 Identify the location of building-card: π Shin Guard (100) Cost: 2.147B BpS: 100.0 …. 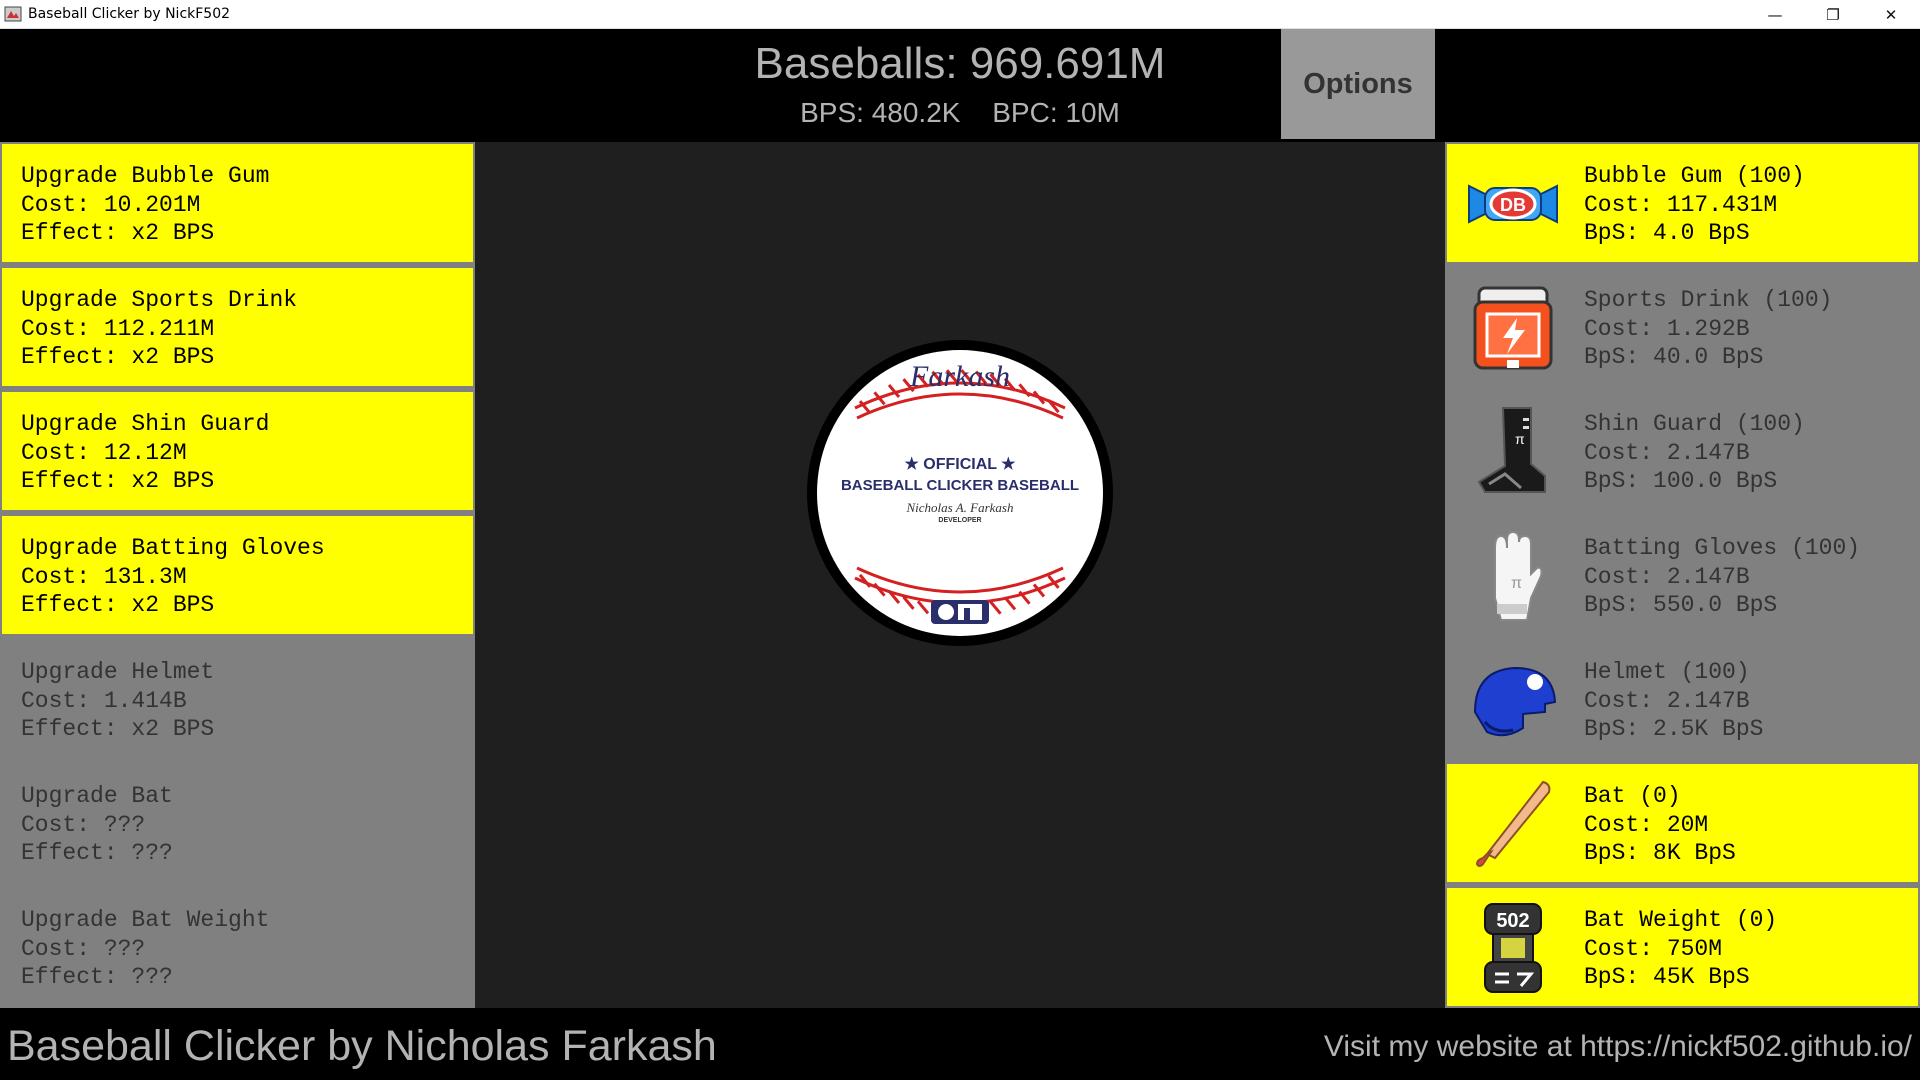
(1682, 451).